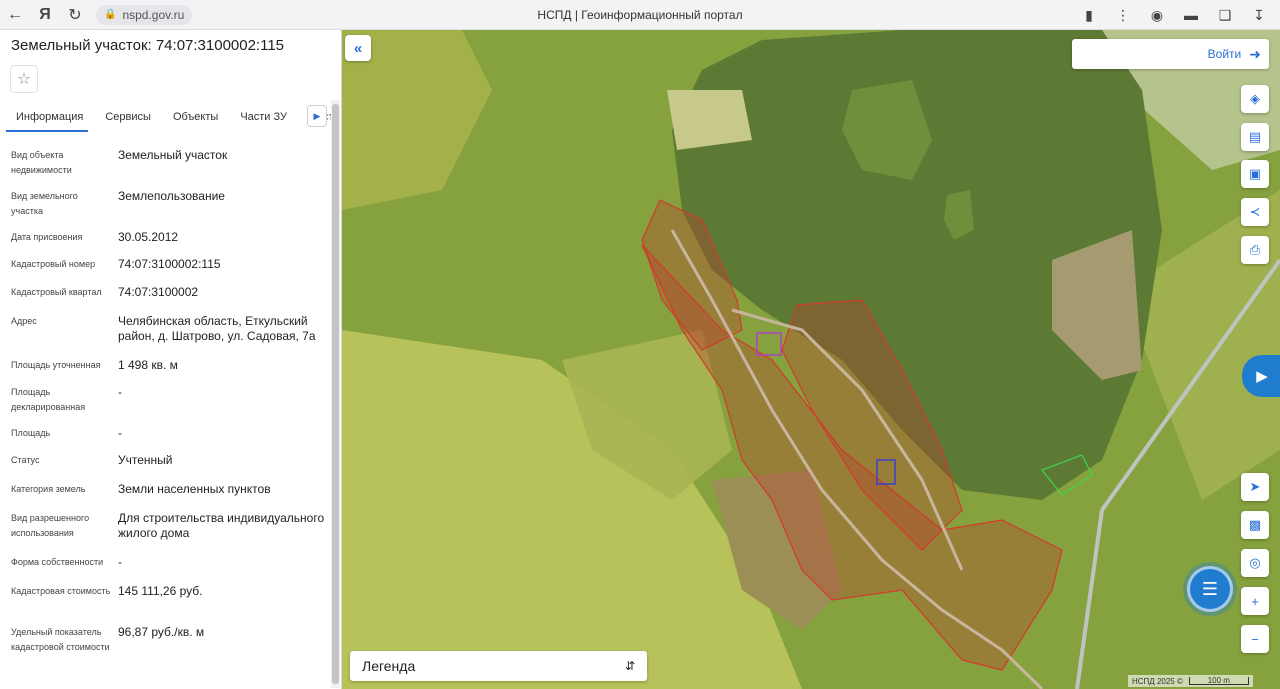 The image size is (1280, 689). What do you see at coordinates (1259, 15) in the screenshot?
I see `download-icon: ↧` at bounding box center [1259, 15].